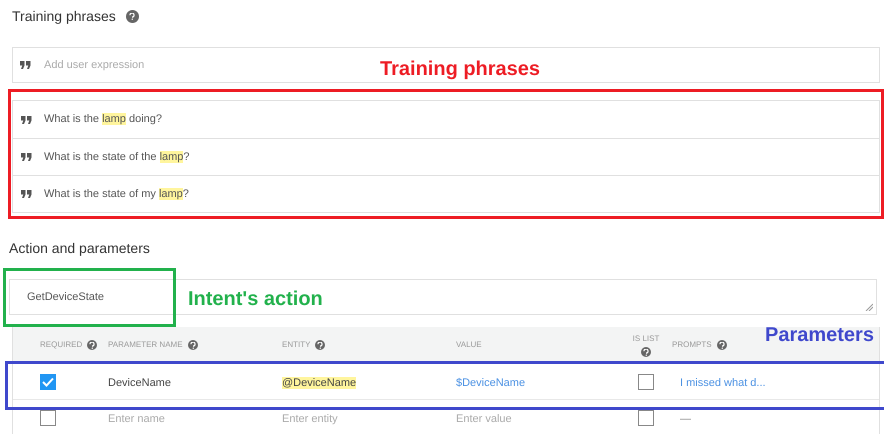 This screenshot has height=434, width=884. I want to click on column-header: ENTITY, so click(296, 345).